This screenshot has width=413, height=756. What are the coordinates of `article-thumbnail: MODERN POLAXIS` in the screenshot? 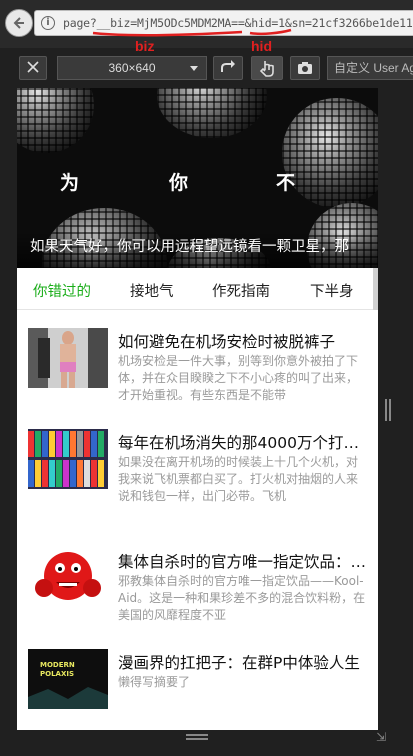 It's located at (68, 679).